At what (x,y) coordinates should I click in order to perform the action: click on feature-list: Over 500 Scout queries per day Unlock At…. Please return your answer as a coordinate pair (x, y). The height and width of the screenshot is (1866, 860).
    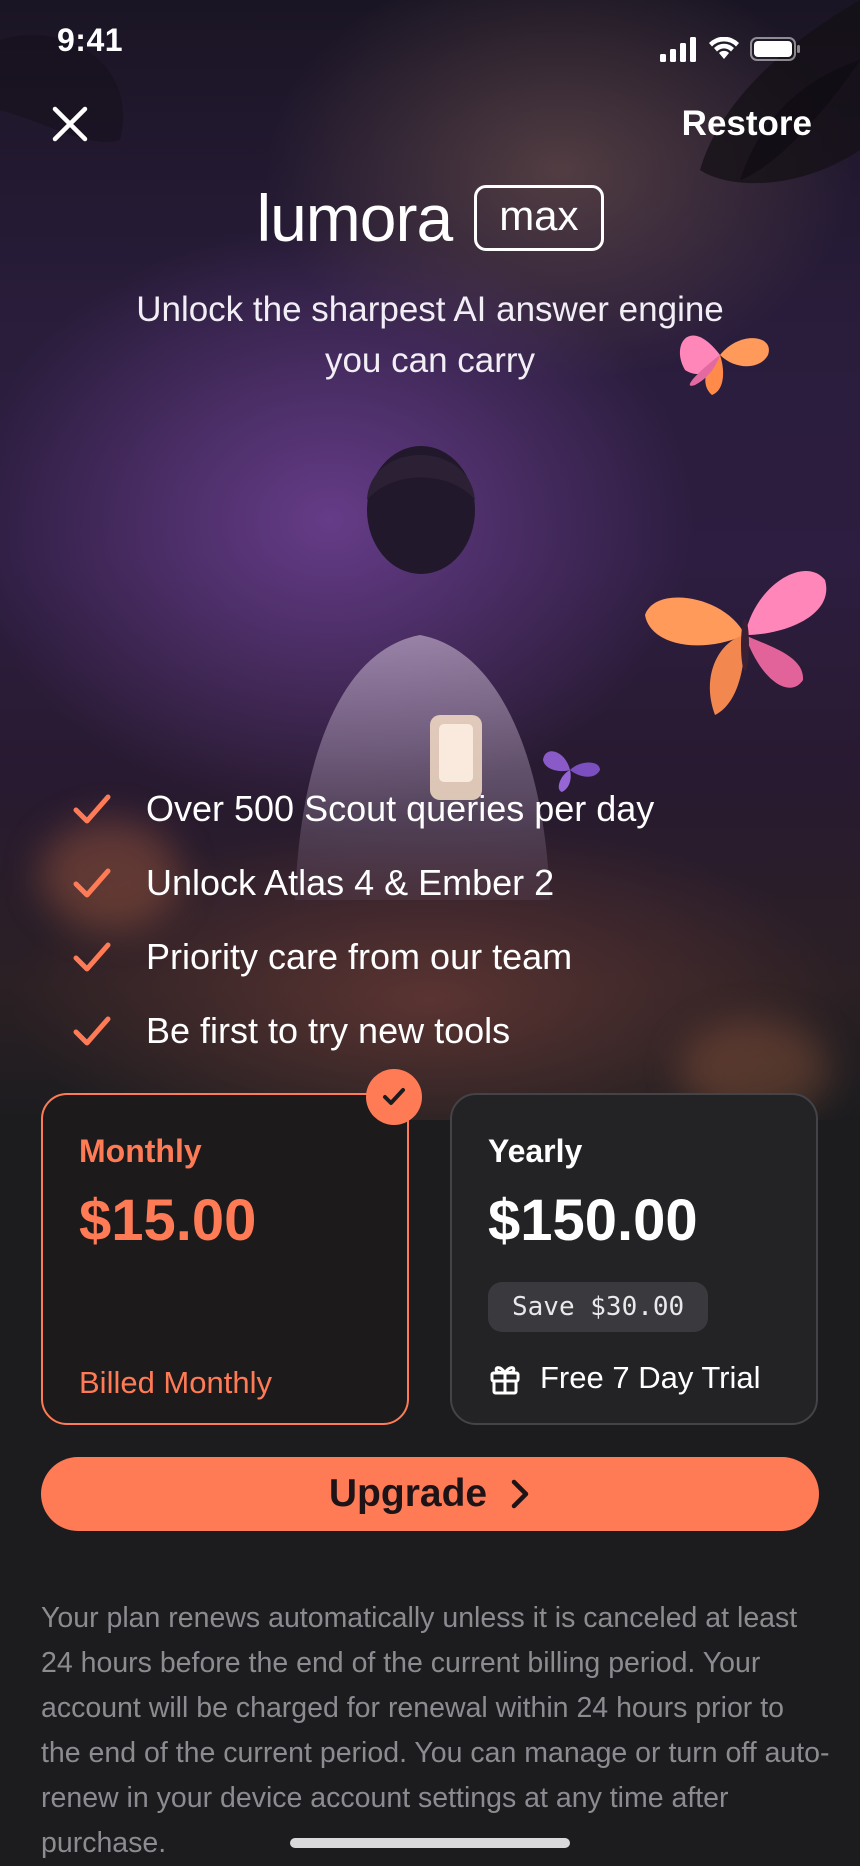
    Looking at the image, I should click on (363, 920).